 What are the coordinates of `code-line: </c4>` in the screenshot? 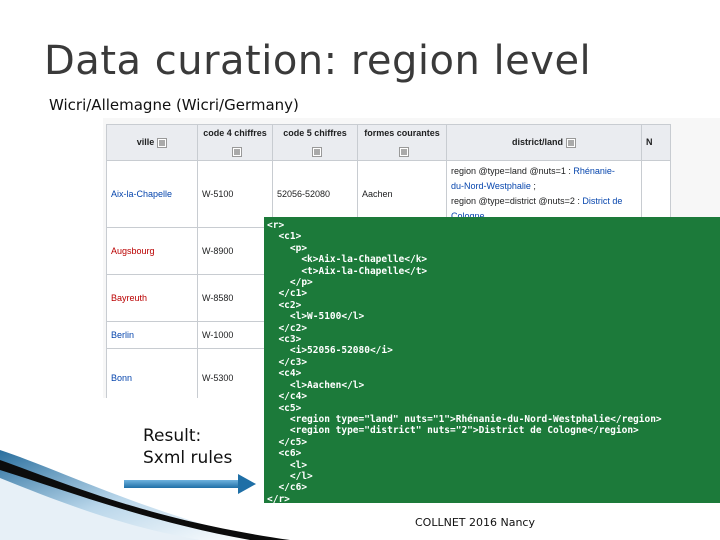 It's located at (287, 397).